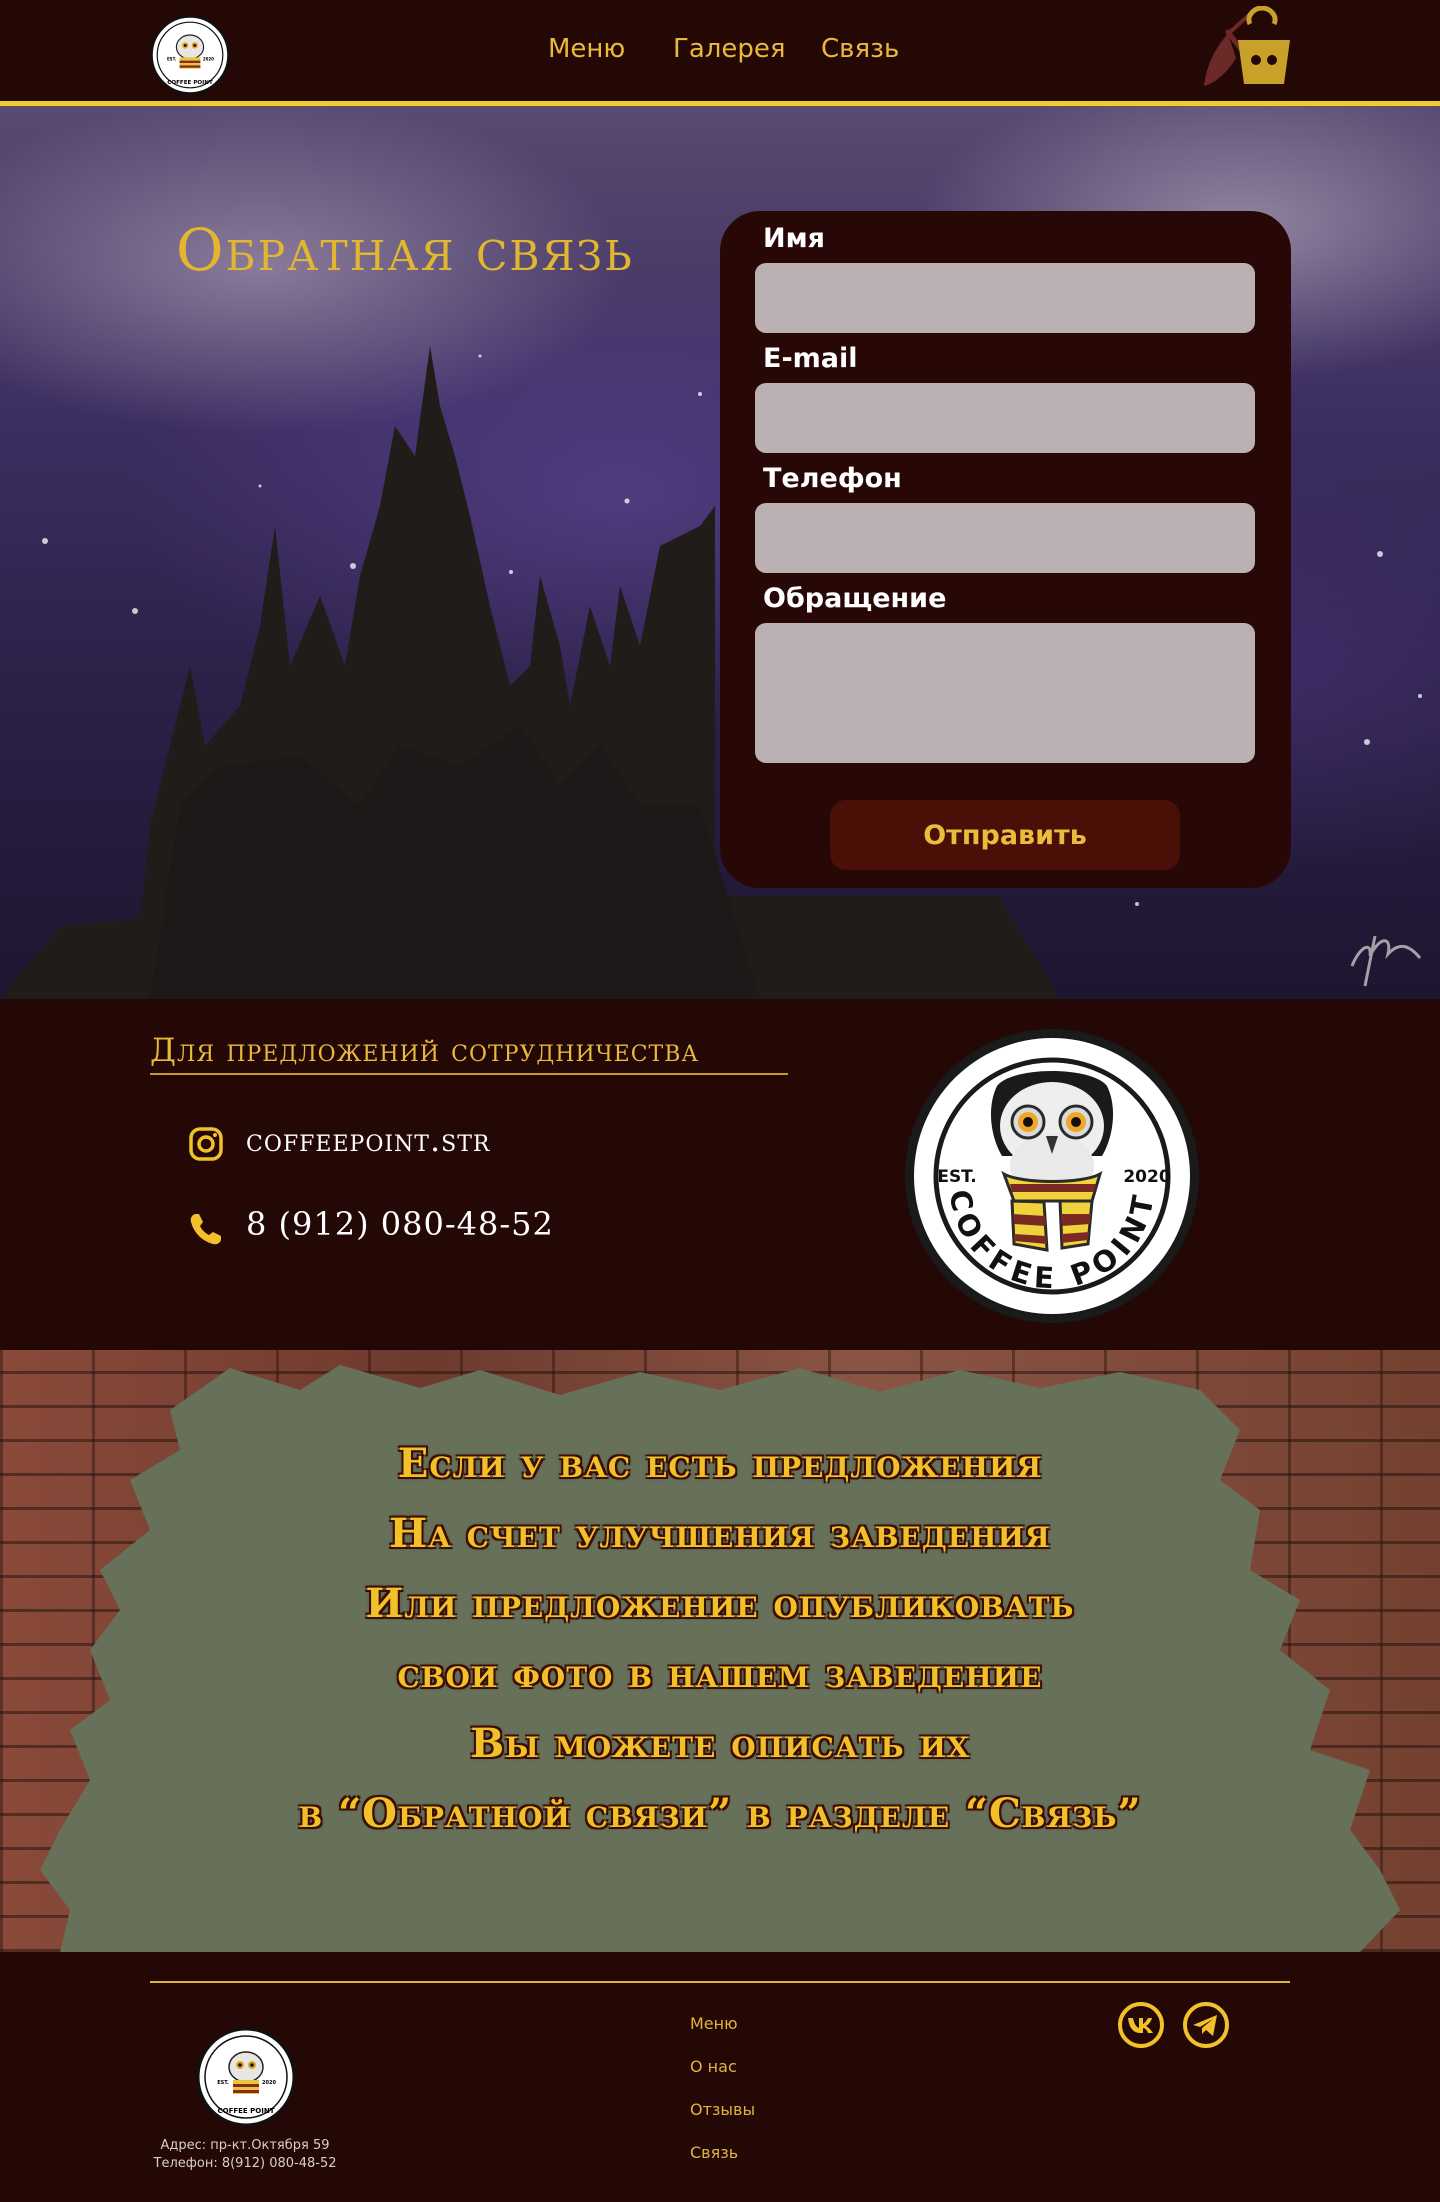  I want to click on message-textarea, so click(1005, 693).